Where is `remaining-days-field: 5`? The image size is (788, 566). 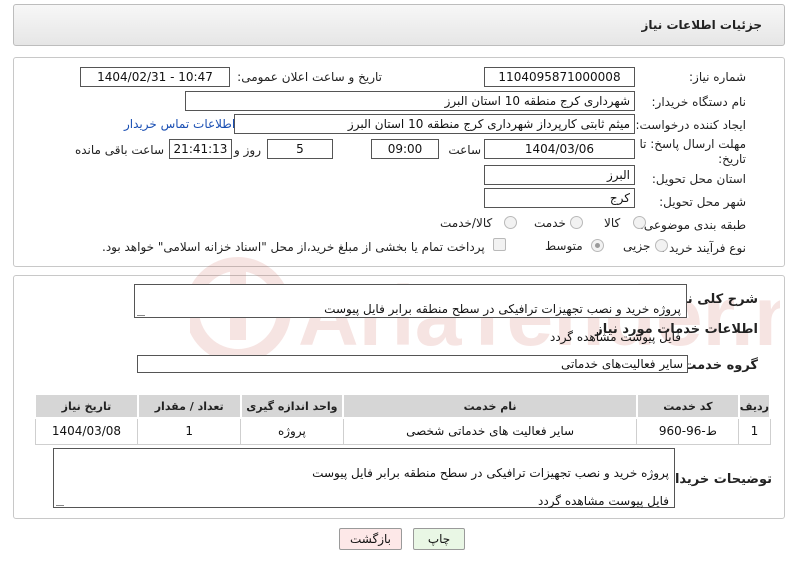 remaining-days-field: 5 is located at coordinates (300, 149).